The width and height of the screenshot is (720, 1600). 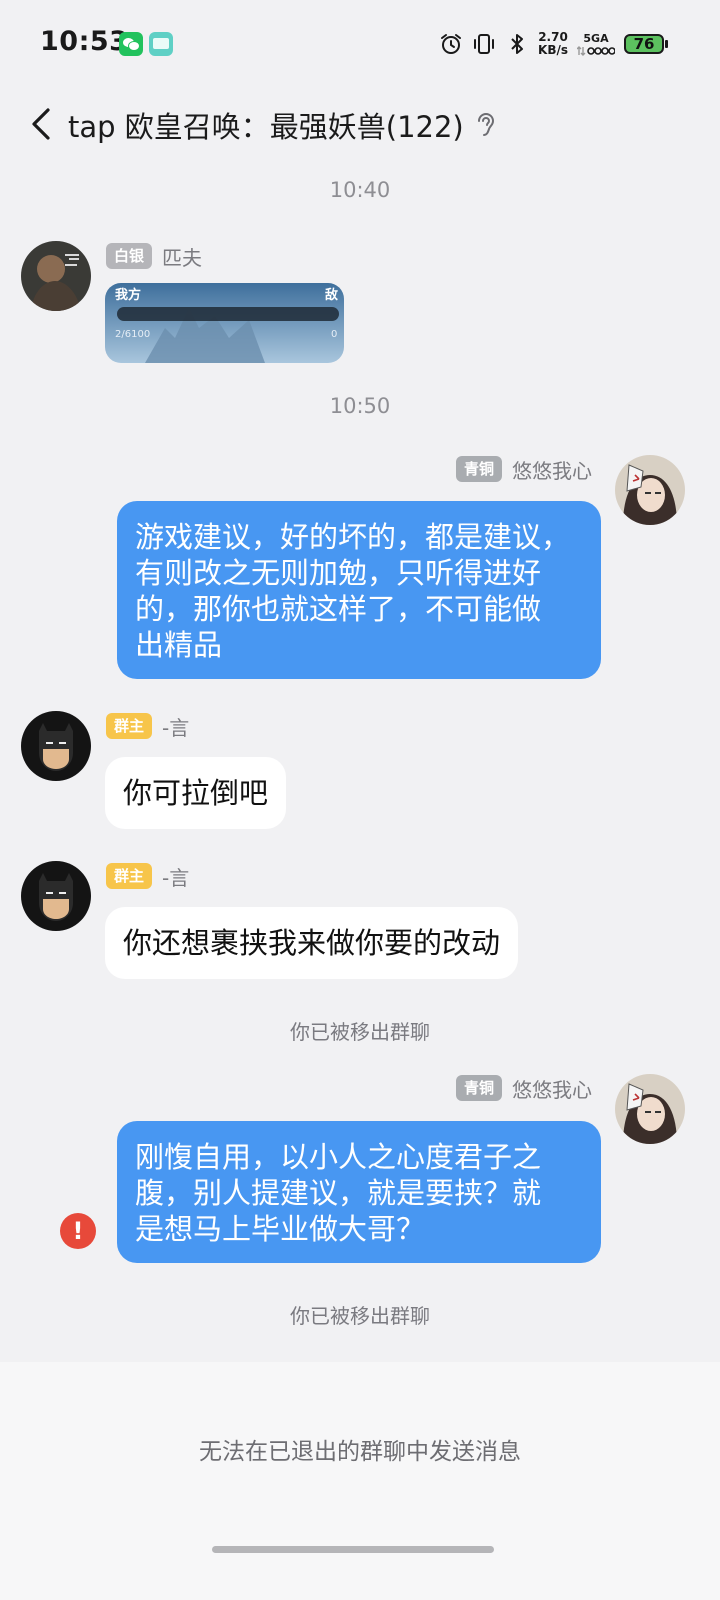 What do you see at coordinates (646, 44) in the screenshot?
I see `battery-icon: 76` at bounding box center [646, 44].